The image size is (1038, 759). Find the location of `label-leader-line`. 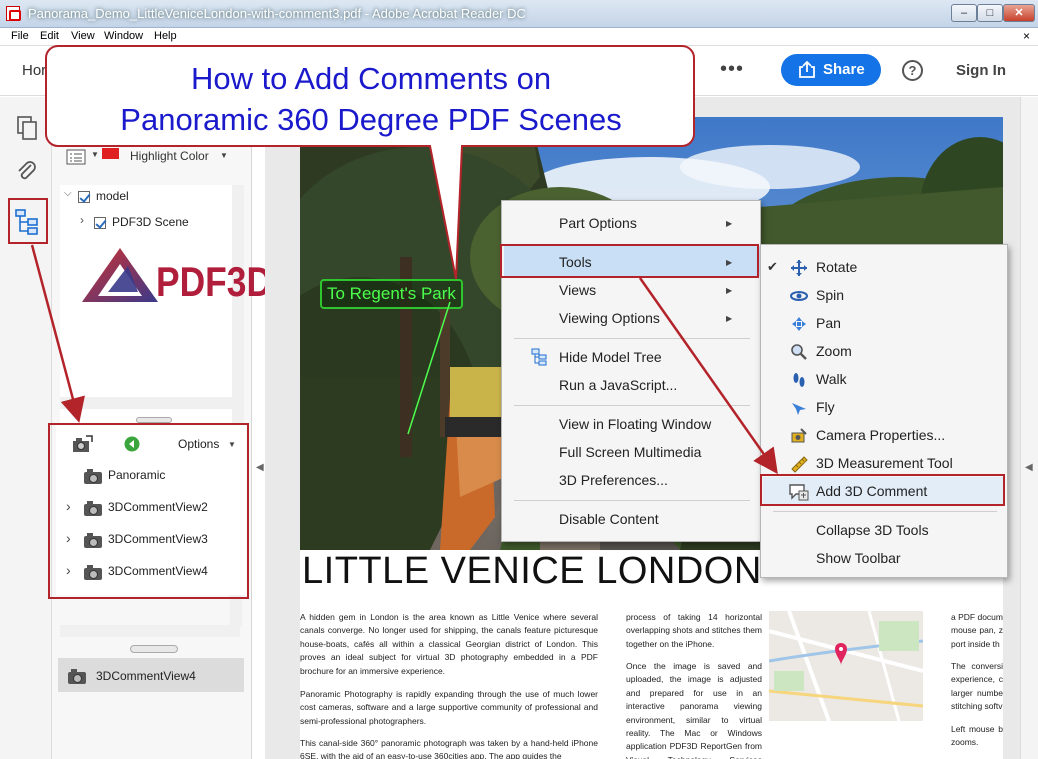

label-leader-line is located at coordinates (429, 368).